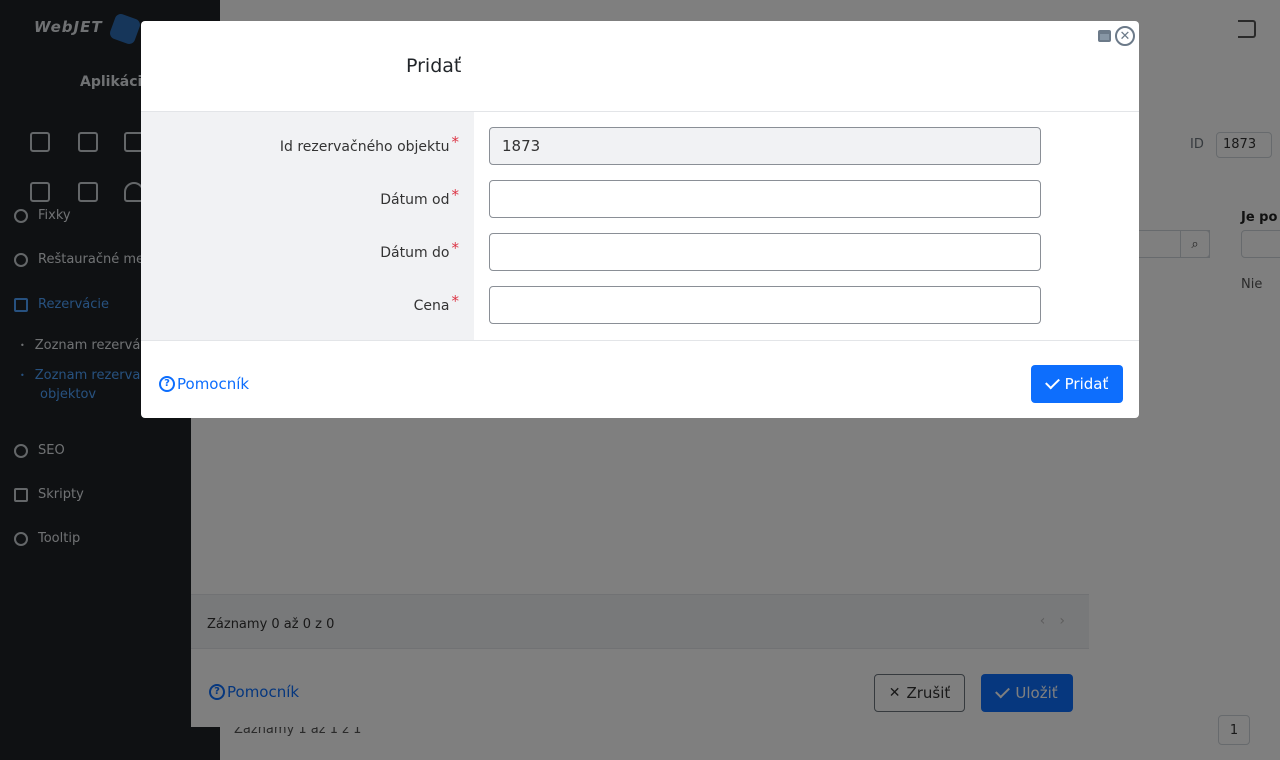 The width and height of the screenshot is (1280, 760). I want to click on maximize-icon, so click(1104, 36).